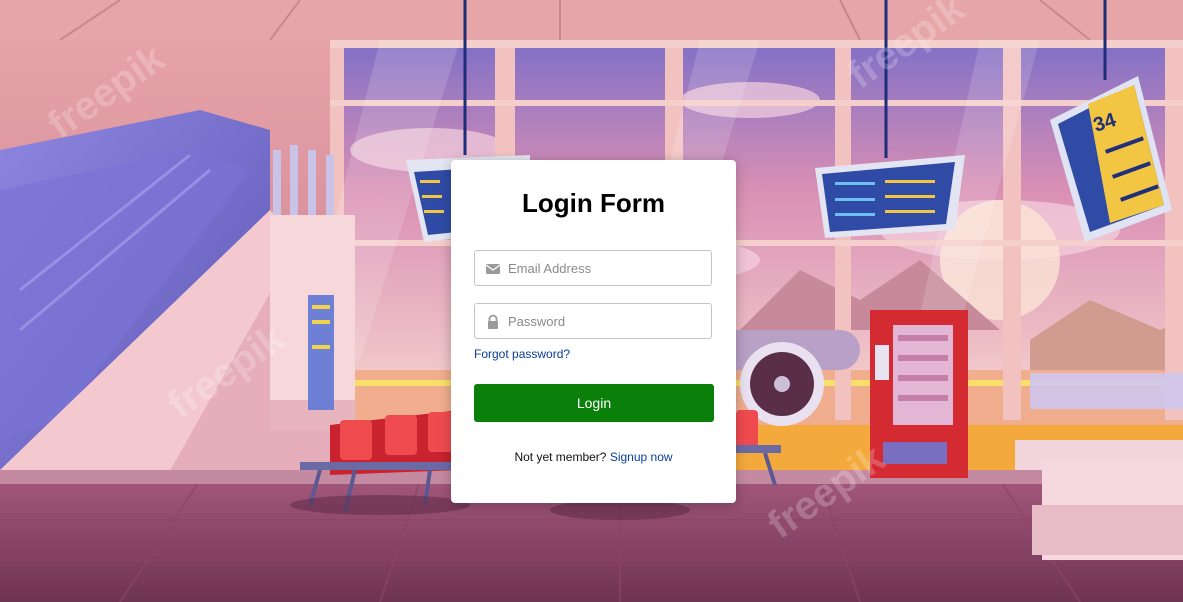 The image size is (1183, 602). What do you see at coordinates (641, 457) in the screenshot?
I see `signup-link: Signup now` at bounding box center [641, 457].